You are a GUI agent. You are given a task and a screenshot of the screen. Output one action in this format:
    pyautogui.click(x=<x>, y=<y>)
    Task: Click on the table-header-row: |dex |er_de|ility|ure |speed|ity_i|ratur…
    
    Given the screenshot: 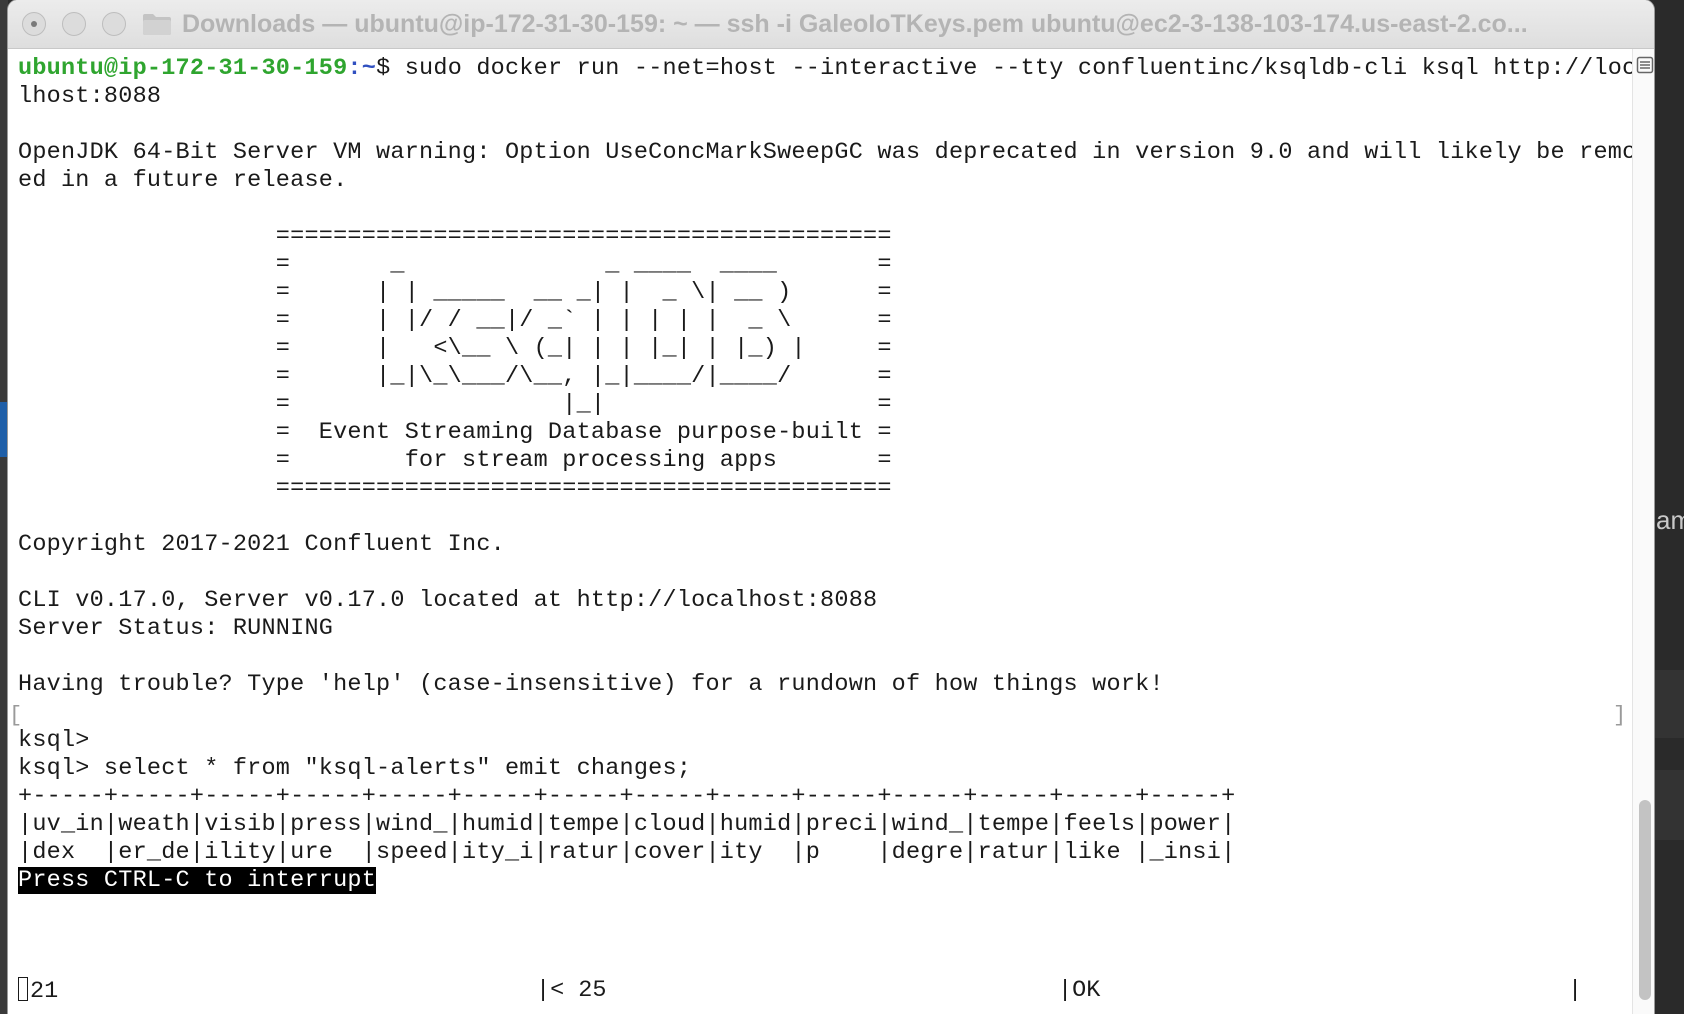 What is the action you would take?
    pyautogui.click(x=627, y=852)
    